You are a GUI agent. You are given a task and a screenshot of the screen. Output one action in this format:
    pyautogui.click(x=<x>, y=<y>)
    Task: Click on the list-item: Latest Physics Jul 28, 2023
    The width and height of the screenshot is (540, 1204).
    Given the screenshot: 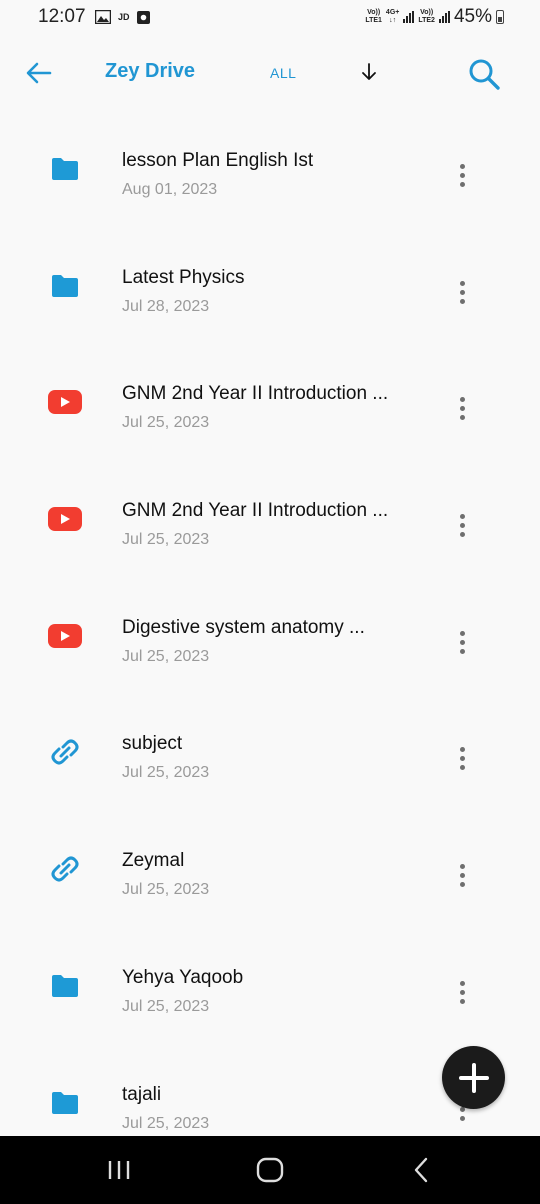 What is the action you would take?
    pyautogui.click(x=270, y=285)
    